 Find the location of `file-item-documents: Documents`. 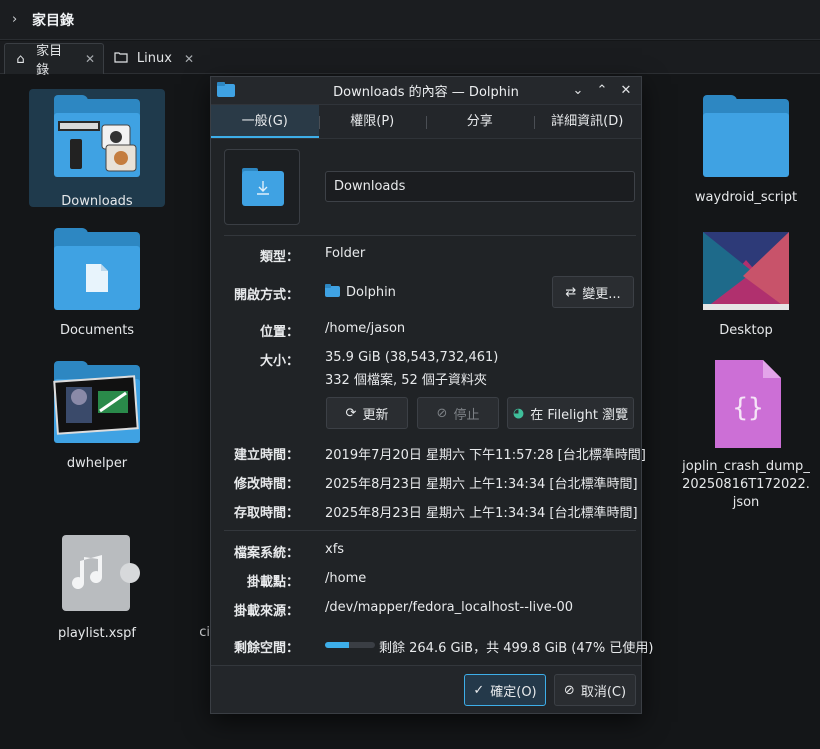

file-item-documents: Documents is located at coordinates (97, 284).